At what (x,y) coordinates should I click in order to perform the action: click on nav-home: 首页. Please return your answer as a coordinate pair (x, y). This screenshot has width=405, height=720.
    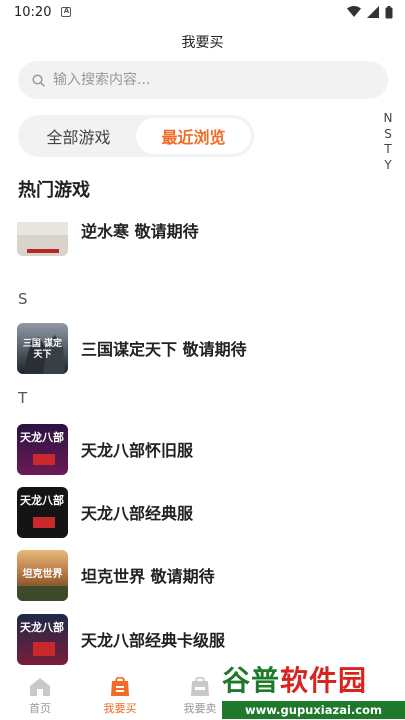
    Looking at the image, I should click on (40, 694).